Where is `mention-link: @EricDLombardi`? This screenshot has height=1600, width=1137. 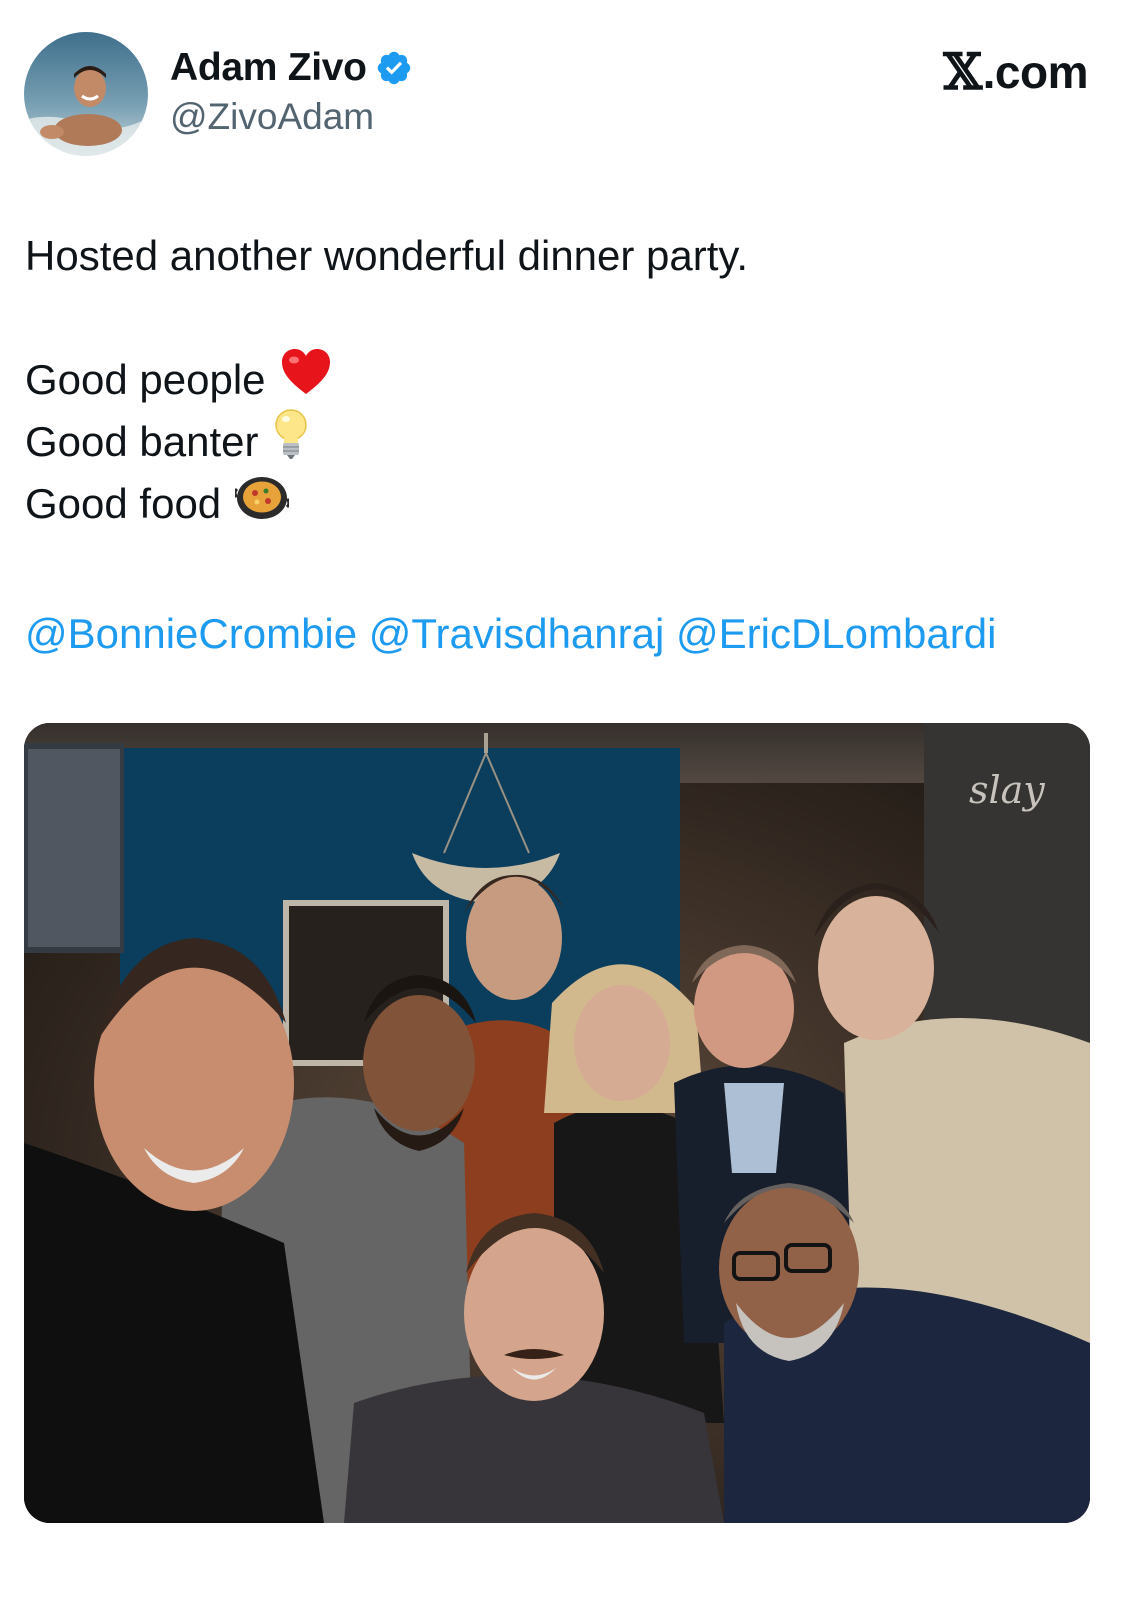 mention-link: @EricDLombardi is located at coordinates (836, 633).